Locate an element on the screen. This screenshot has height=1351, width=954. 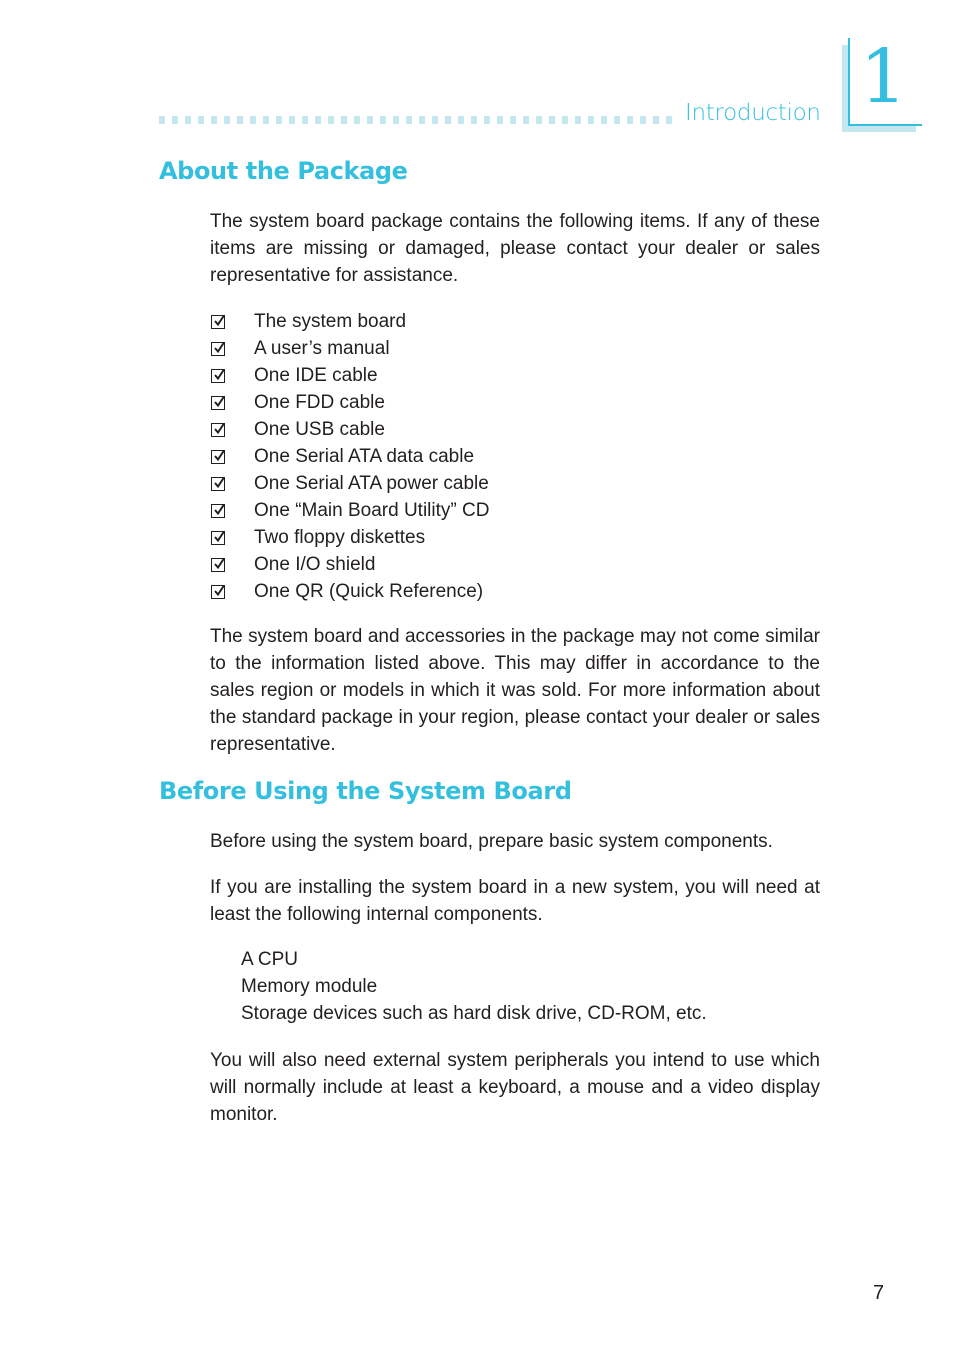
list-item-label: Two floppy diskettes is located at coordinates (340, 537).